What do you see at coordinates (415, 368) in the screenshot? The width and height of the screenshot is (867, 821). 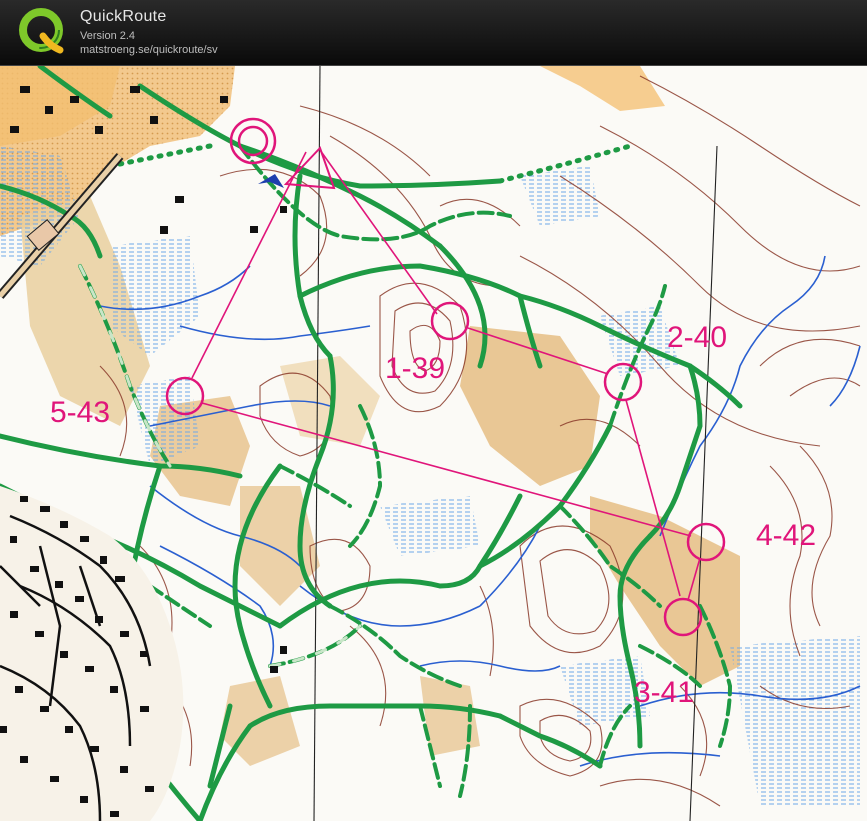 I see `control-label-1: 1-39` at bounding box center [415, 368].